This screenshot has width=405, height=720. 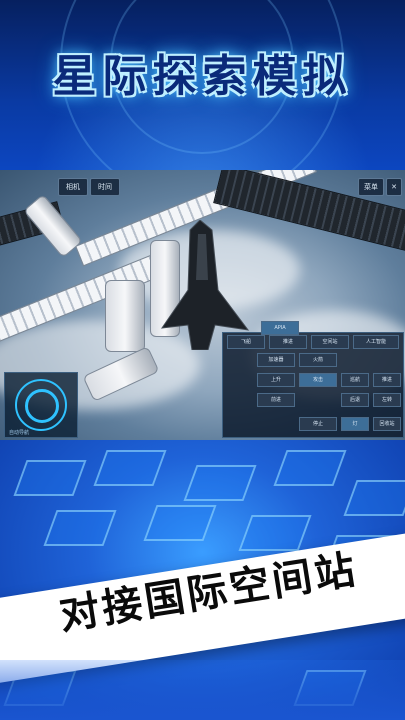 I want to click on radar-inner-ring, so click(x=42, y=406).